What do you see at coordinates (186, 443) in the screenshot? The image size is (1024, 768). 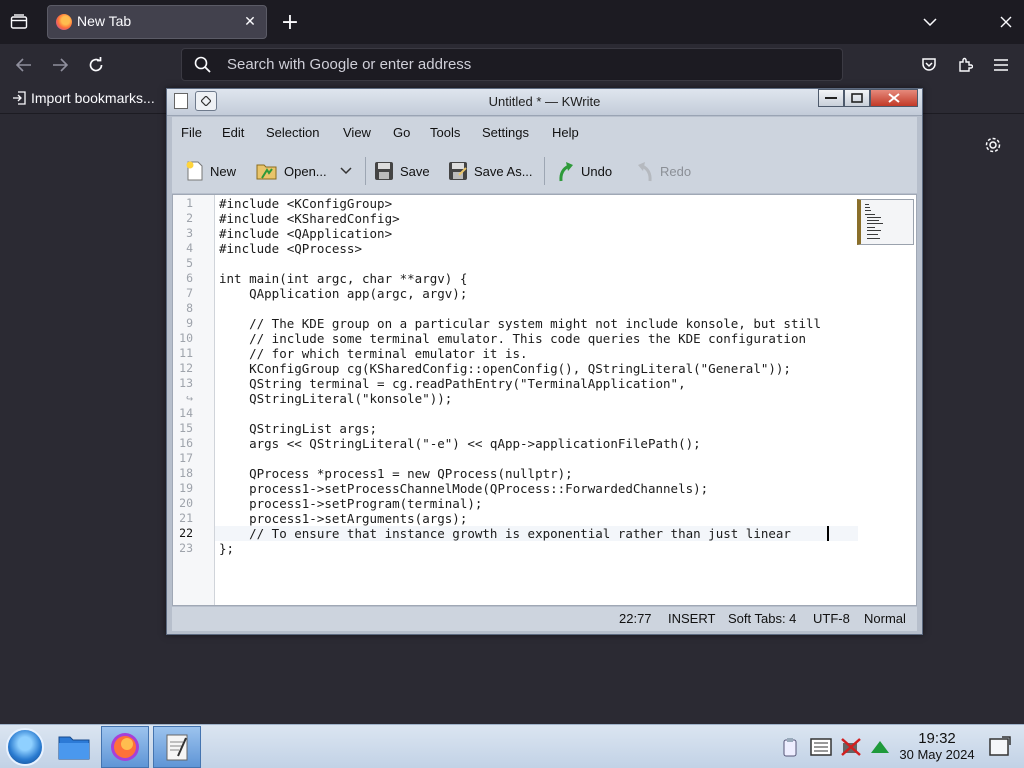 I see `line-number: 16` at bounding box center [186, 443].